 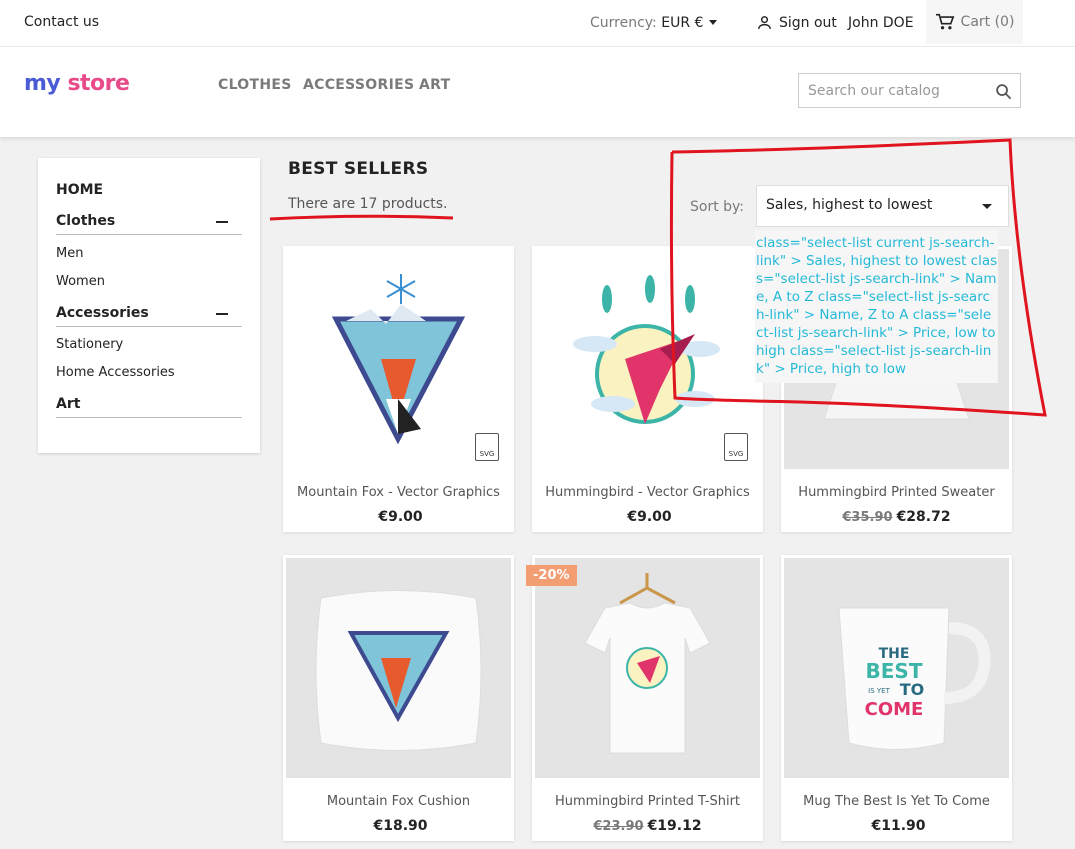 I want to click on cart-button: Cart (0), so click(x=974, y=22).